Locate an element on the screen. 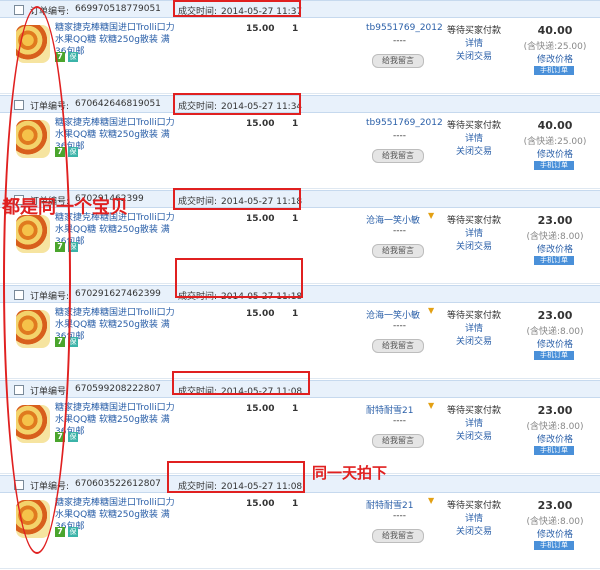 The height and width of the screenshot is (570, 600). order-number: 670603522612807 is located at coordinates (118, 484).